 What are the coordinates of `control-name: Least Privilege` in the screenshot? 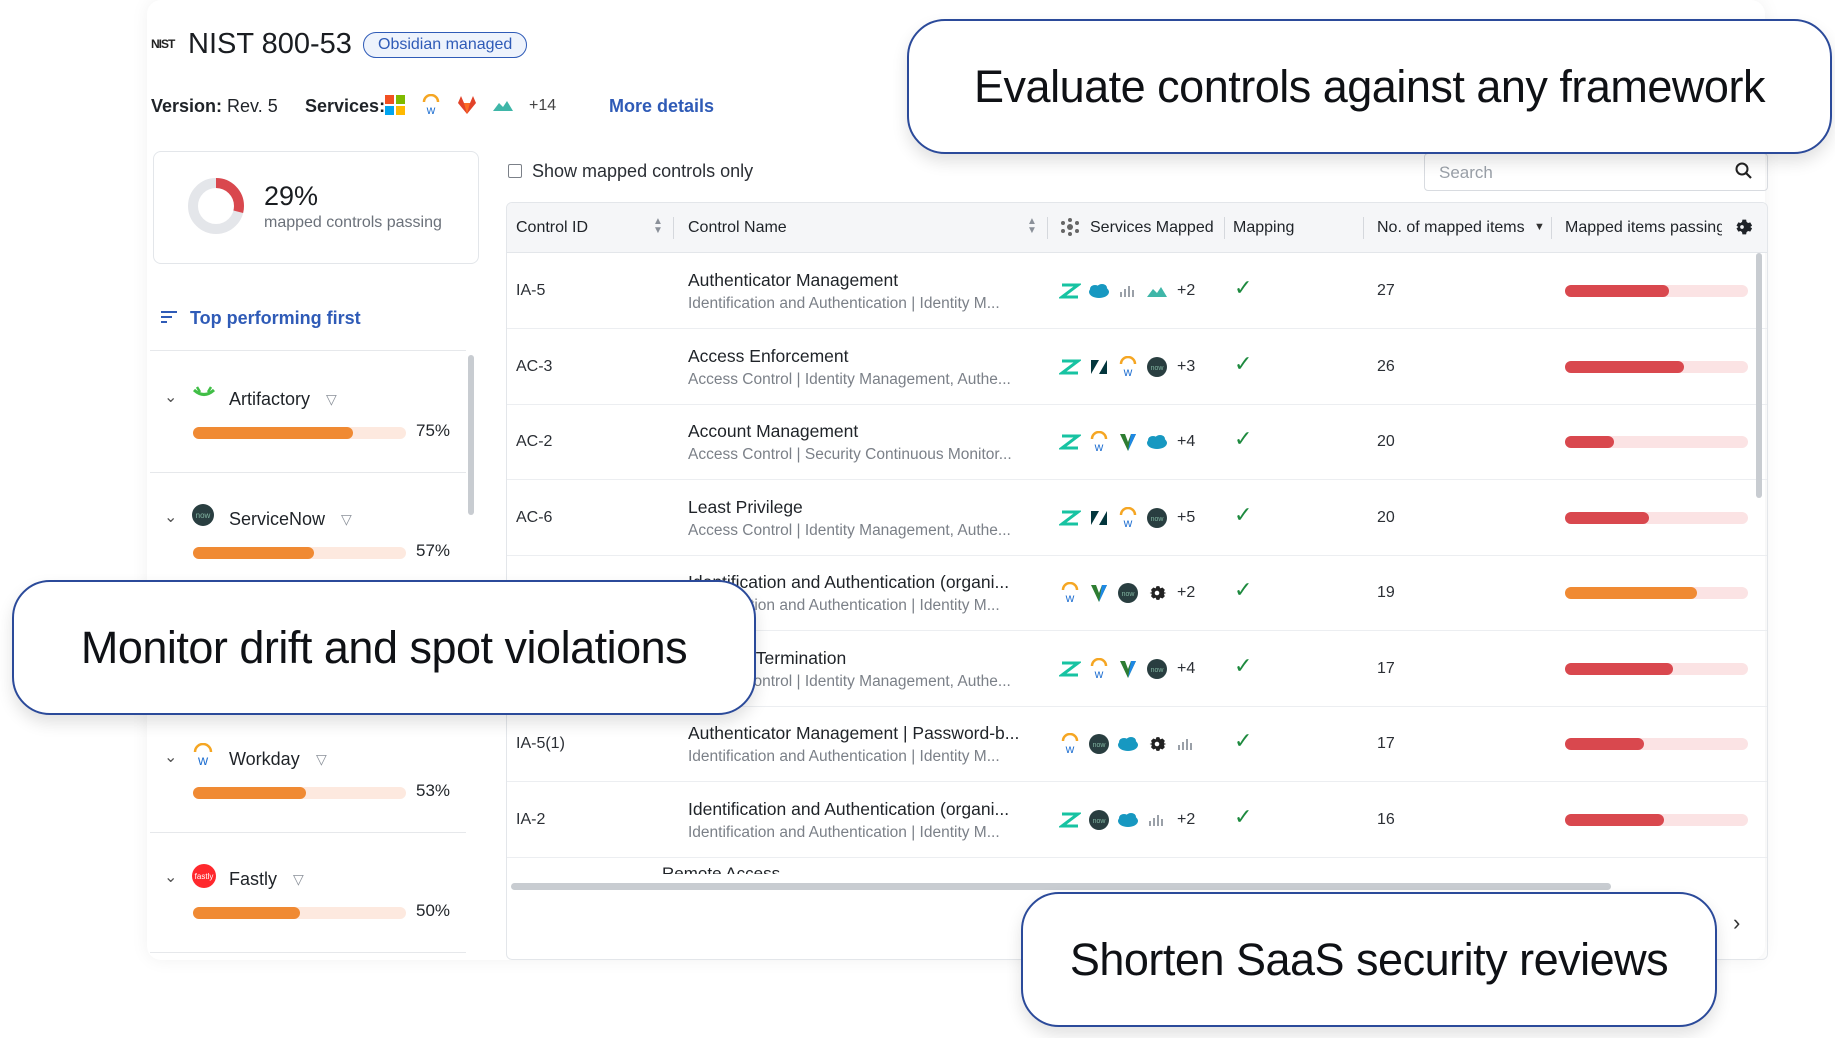 It's located at (860, 507).